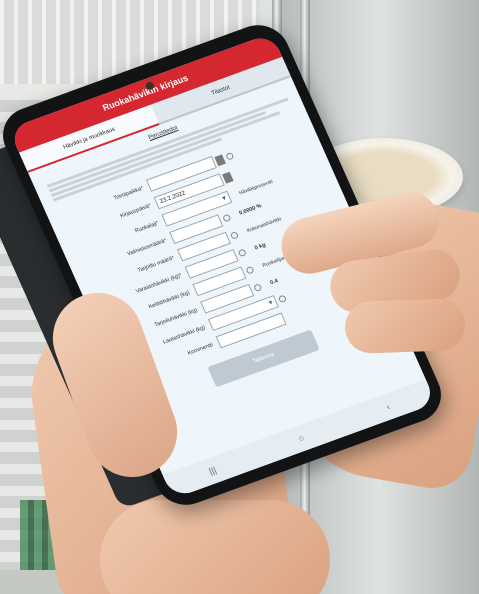  I want to click on dropdown-icon, so click(220, 159).